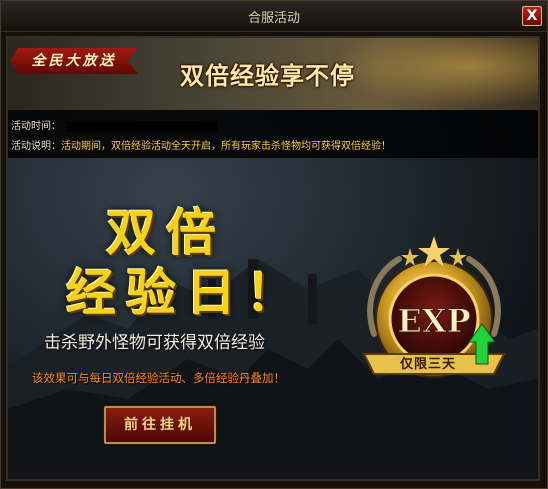  What do you see at coordinates (532, 16) in the screenshot?
I see `close-button: X` at bounding box center [532, 16].